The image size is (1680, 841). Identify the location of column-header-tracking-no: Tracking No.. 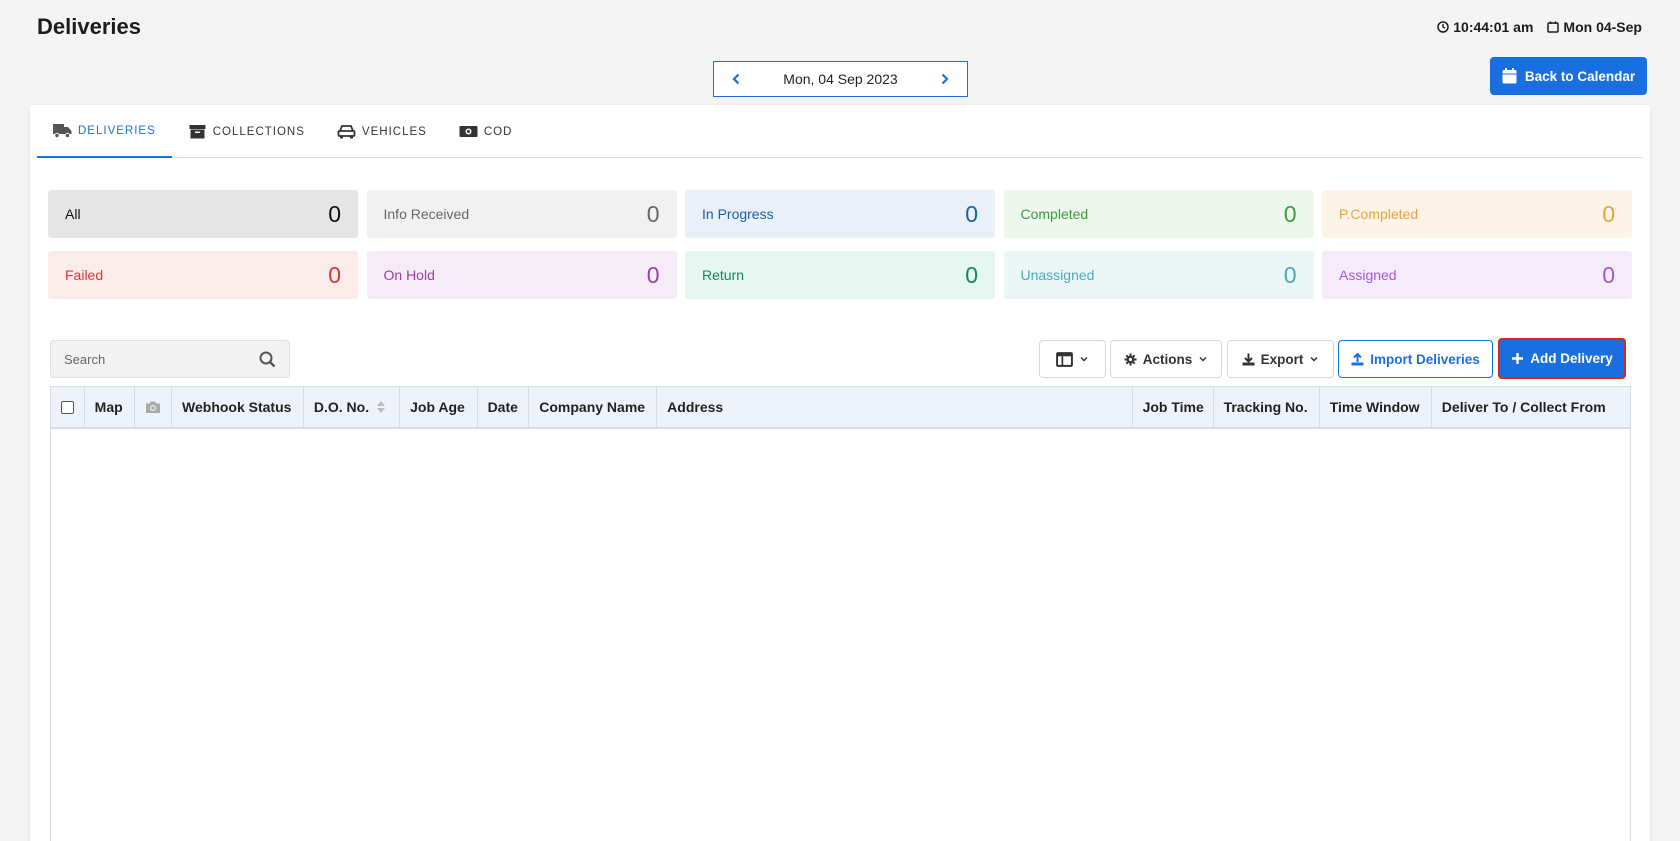
(1267, 407).